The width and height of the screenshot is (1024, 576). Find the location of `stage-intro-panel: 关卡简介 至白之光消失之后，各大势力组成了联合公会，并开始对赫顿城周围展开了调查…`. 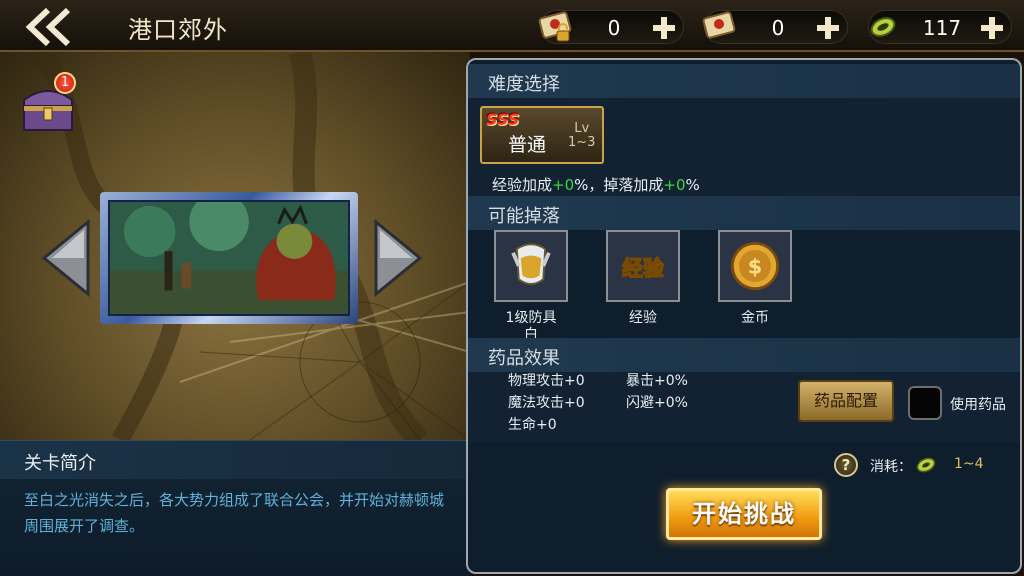

stage-intro-panel: 关卡简介 至白之光消失之后，各大势力组成了联合公会，并开始对赫顿城周围展开了调查… is located at coordinates (235, 508).